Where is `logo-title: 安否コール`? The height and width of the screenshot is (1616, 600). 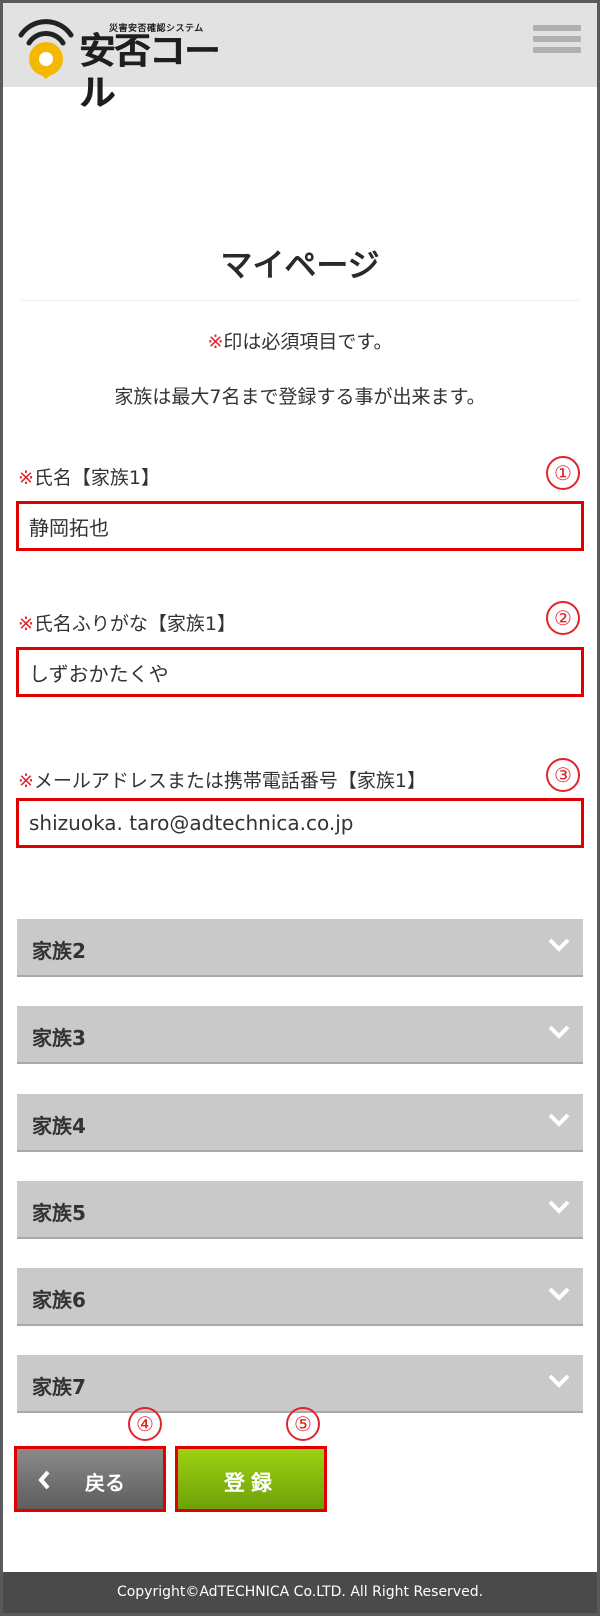
logo-title: 安否コール is located at coordinates (149, 72).